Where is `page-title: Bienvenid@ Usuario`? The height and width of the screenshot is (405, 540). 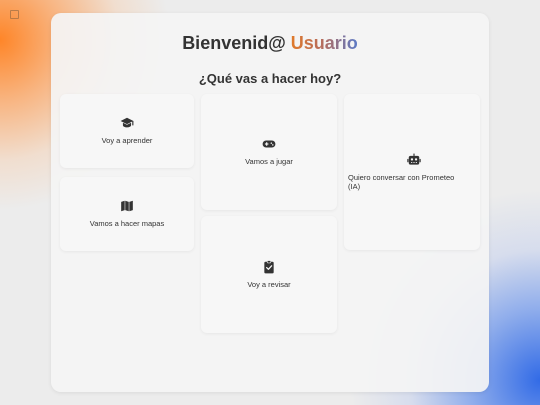 page-title: Bienvenid@ Usuario is located at coordinates (270, 43).